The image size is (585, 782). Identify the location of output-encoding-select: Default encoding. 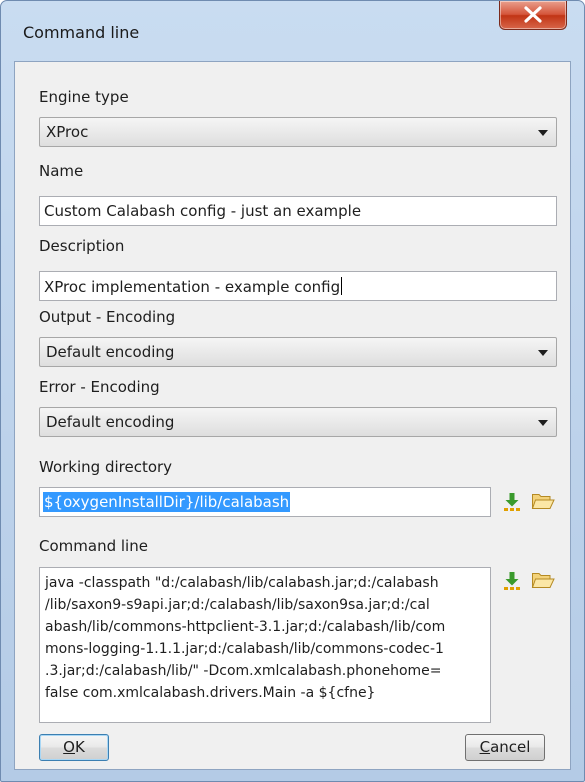
(298, 352).